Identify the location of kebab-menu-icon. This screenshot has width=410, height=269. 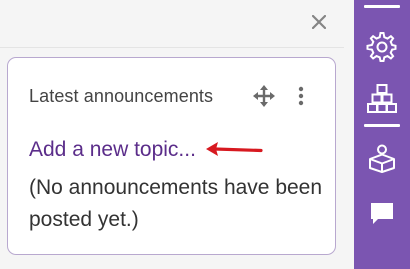
(301, 96).